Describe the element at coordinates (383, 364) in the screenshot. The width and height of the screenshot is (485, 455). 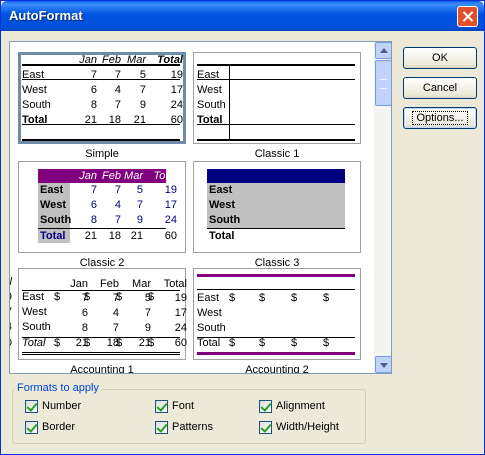
I see `scroll-down-icon` at that location.